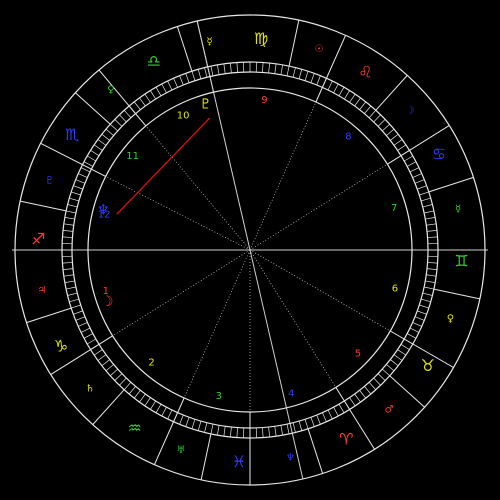 The width and height of the screenshot is (500, 500). I want to click on sign-ruler-glyph: ♇, so click(49, 180).